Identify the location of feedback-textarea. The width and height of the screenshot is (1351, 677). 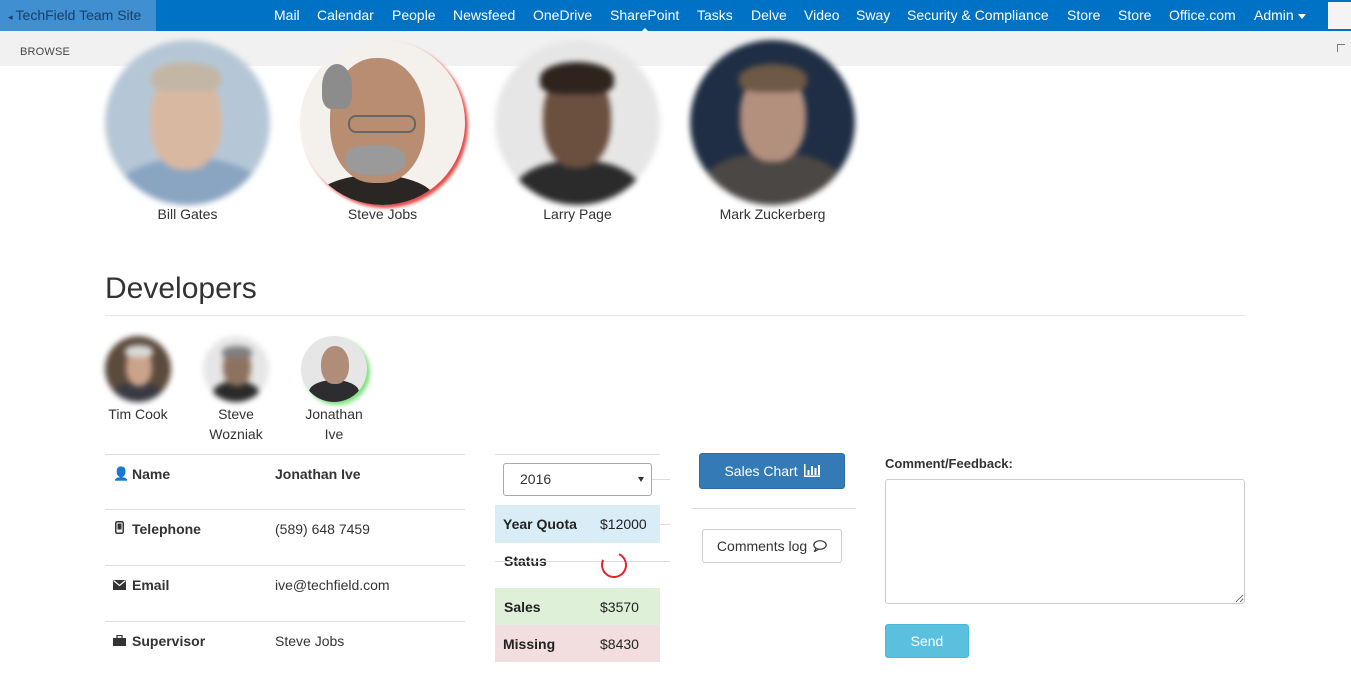
(1065, 541).